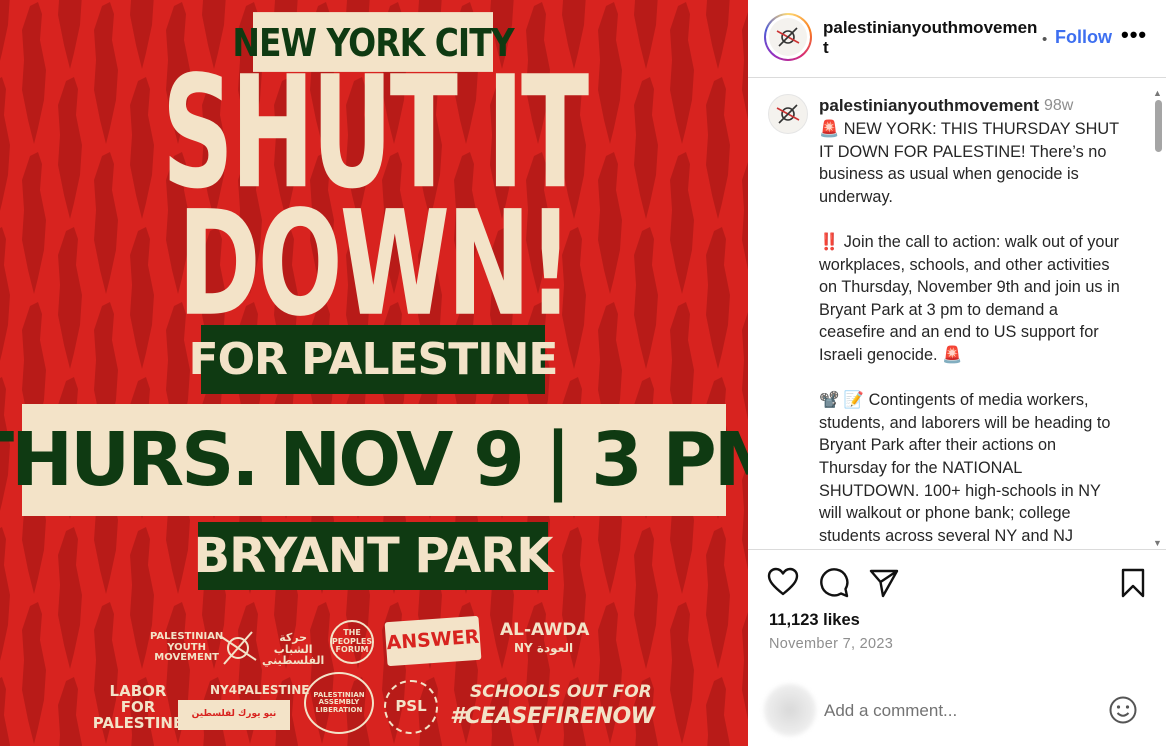  Describe the element at coordinates (1158, 317) in the screenshot. I see `caption-scrollbar: ▲ ▼` at that location.